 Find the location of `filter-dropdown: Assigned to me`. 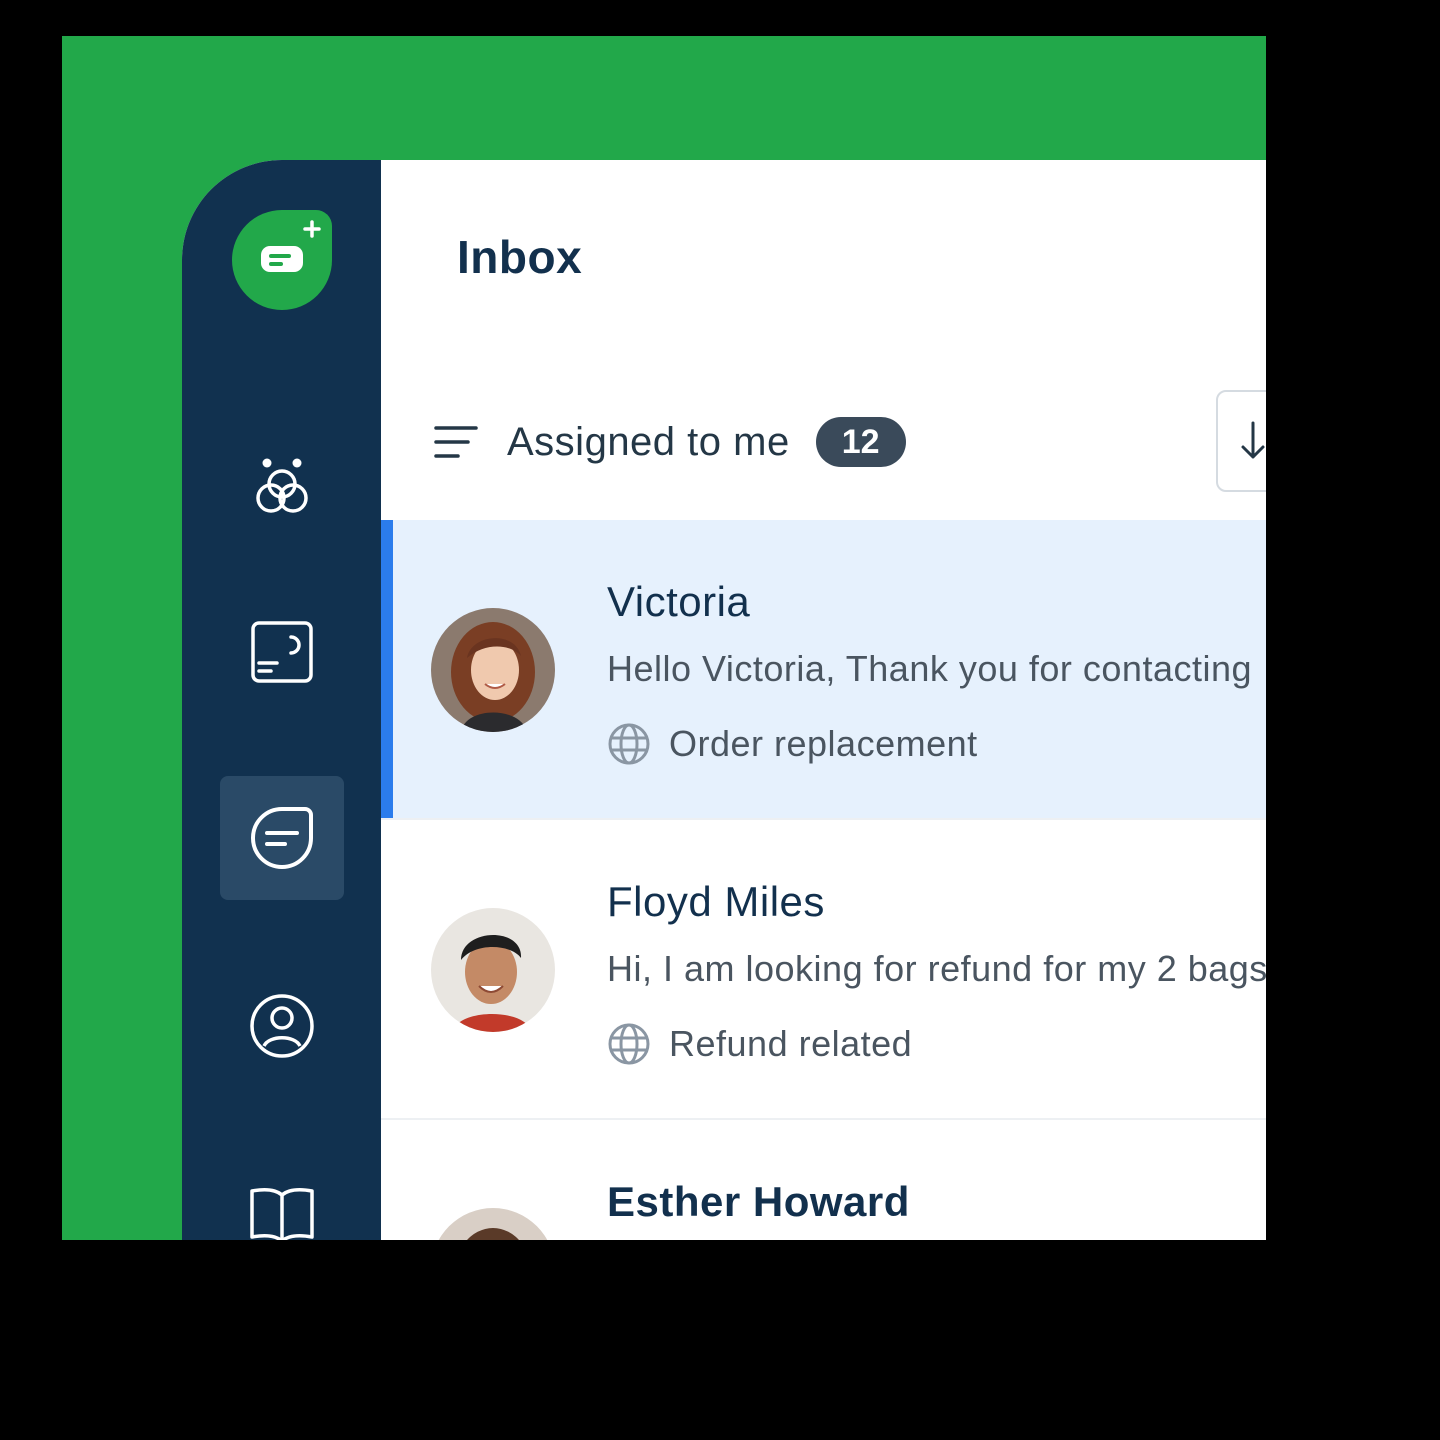

filter-dropdown: Assigned to me is located at coordinates (648, 442).